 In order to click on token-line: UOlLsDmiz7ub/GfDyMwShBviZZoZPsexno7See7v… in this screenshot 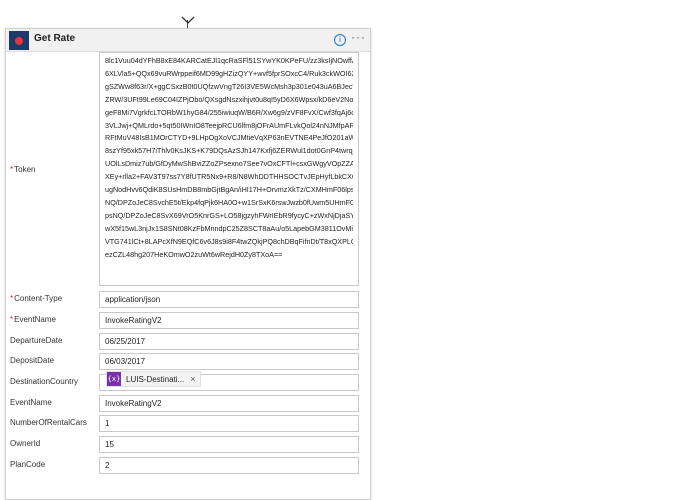, I will do `click(229, 164)`.